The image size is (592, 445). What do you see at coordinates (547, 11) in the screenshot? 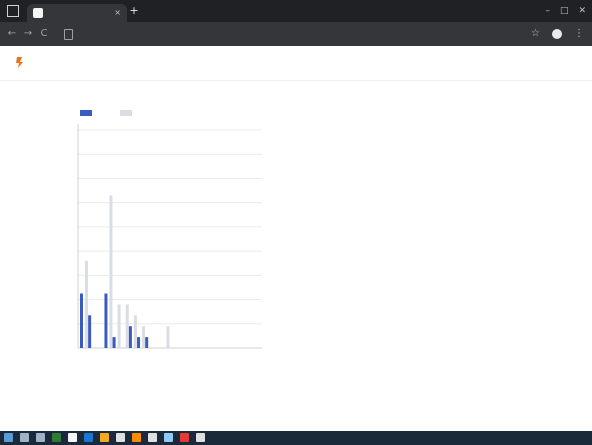
I see `minimize-button: –` at bounding box center [547, 11].